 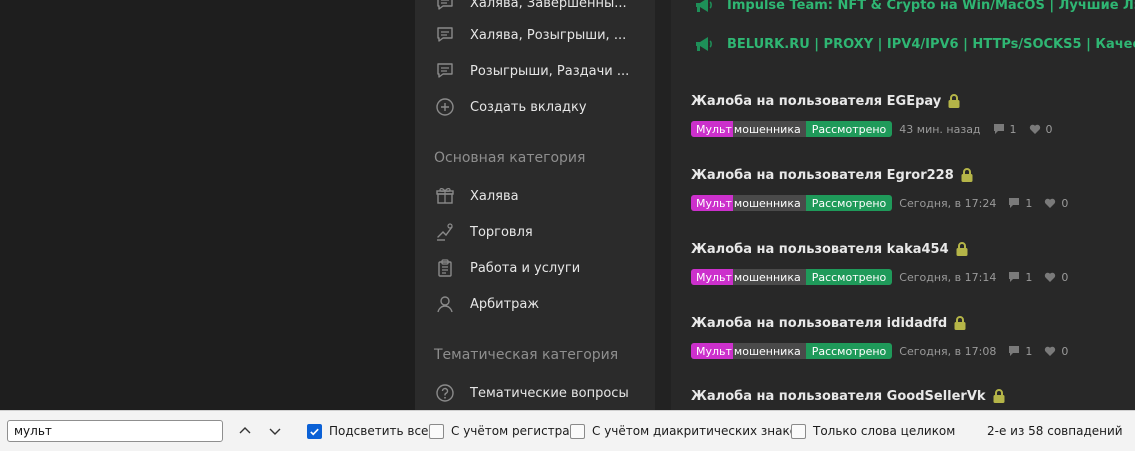 What do you see at coordinates (1055, 431) in the screenshot?
I see `find-status: 2-е из 58 совпадений` at bounding box center [1055, 431].